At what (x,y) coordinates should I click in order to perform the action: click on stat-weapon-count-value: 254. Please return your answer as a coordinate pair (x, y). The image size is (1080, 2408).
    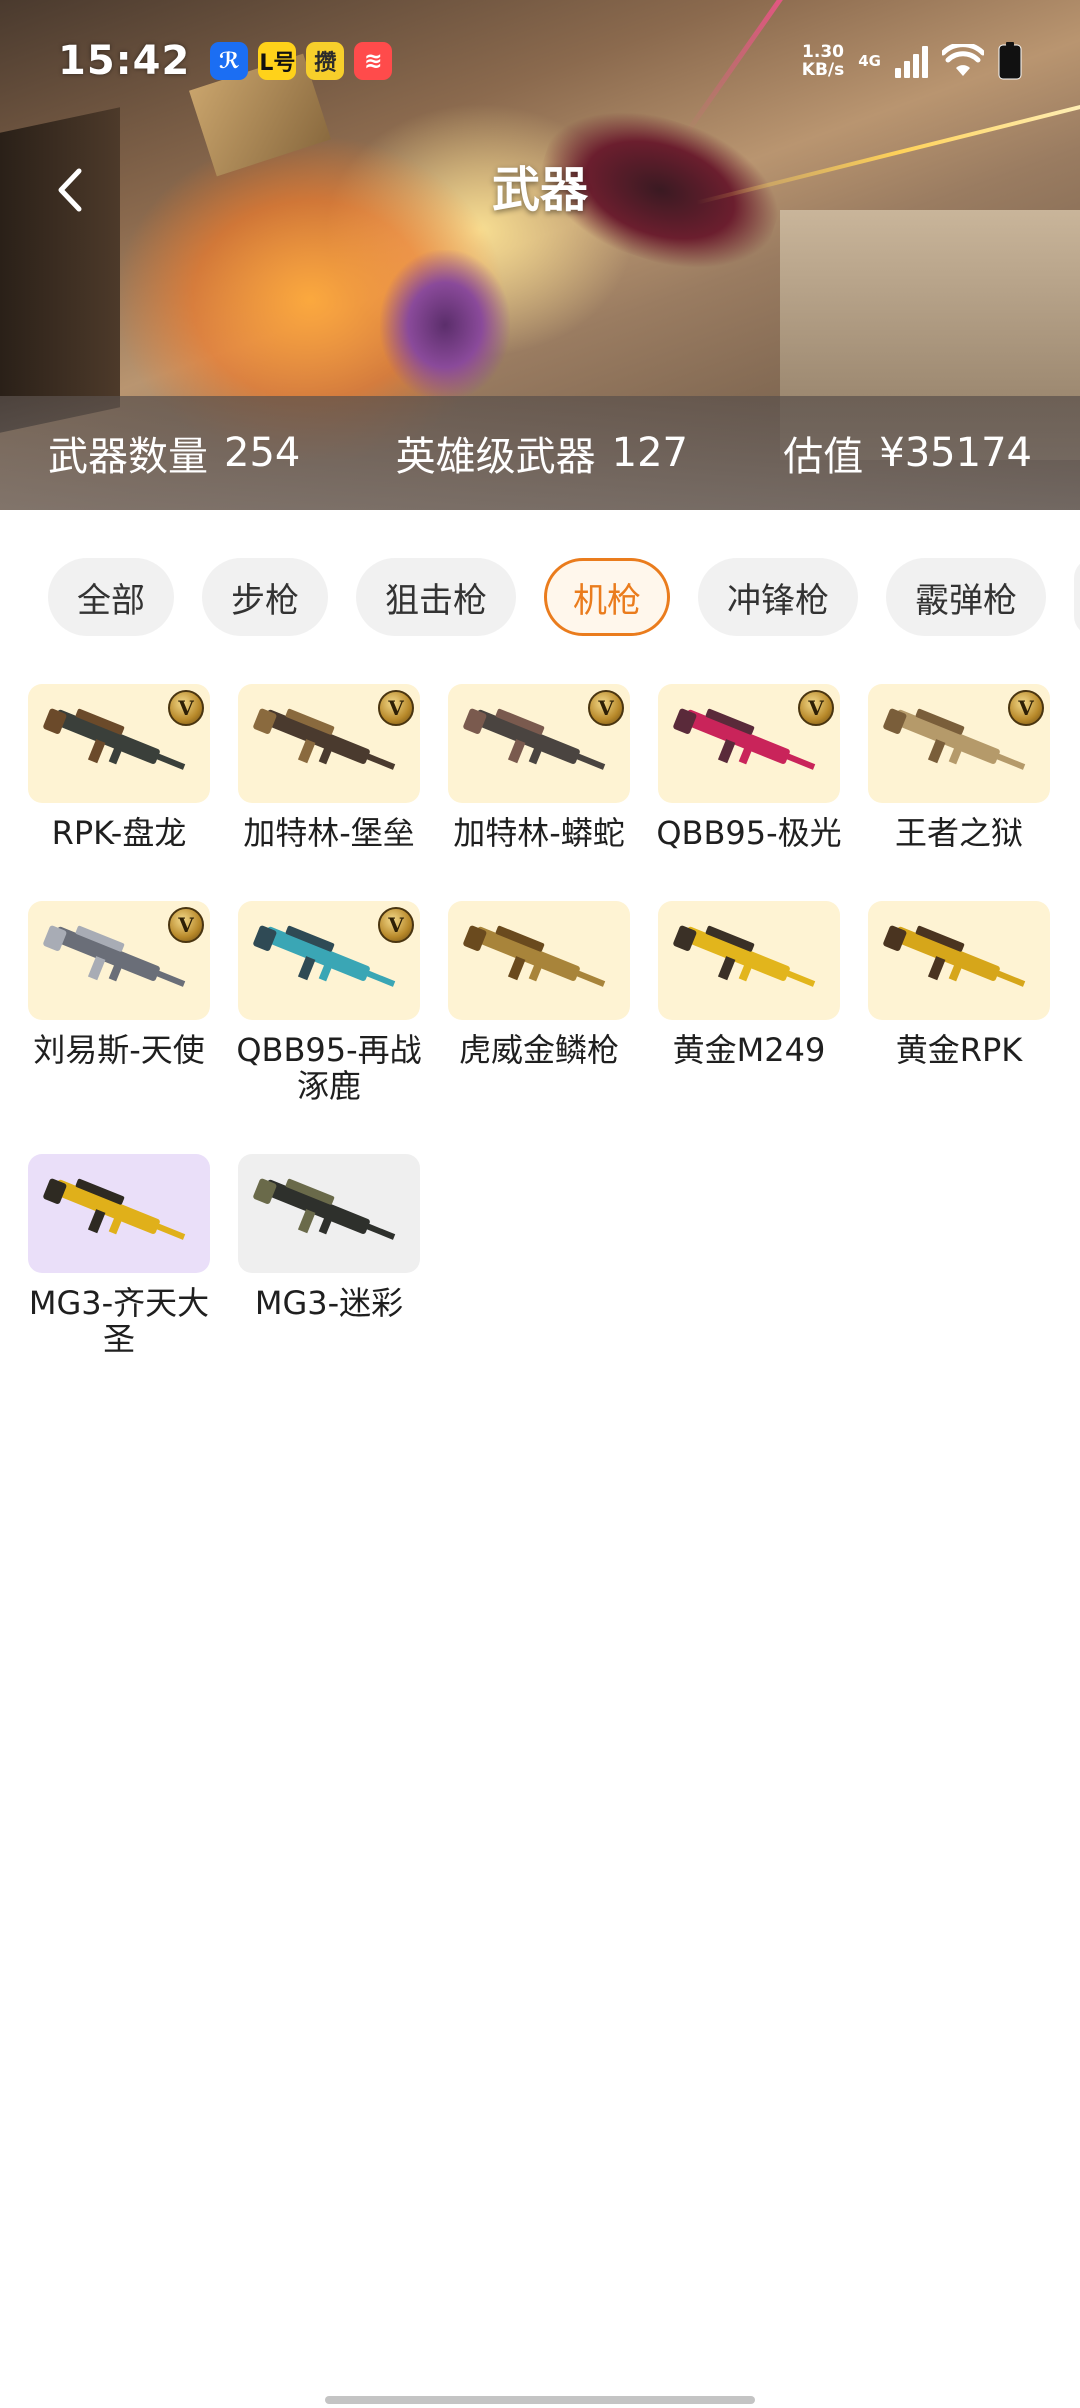
    Looking at the image, I should click on (262, 453).